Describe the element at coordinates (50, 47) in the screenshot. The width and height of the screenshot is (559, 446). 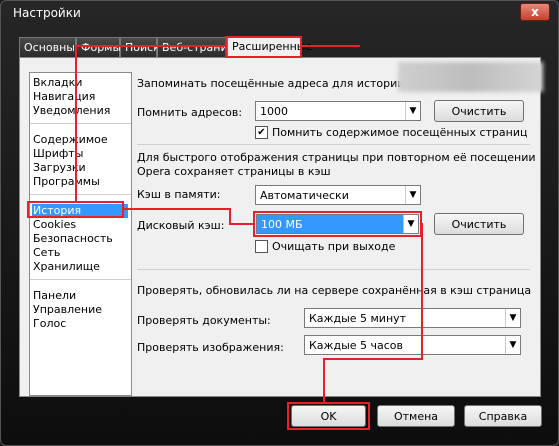
I see `tab-basic: Основные` at that location.